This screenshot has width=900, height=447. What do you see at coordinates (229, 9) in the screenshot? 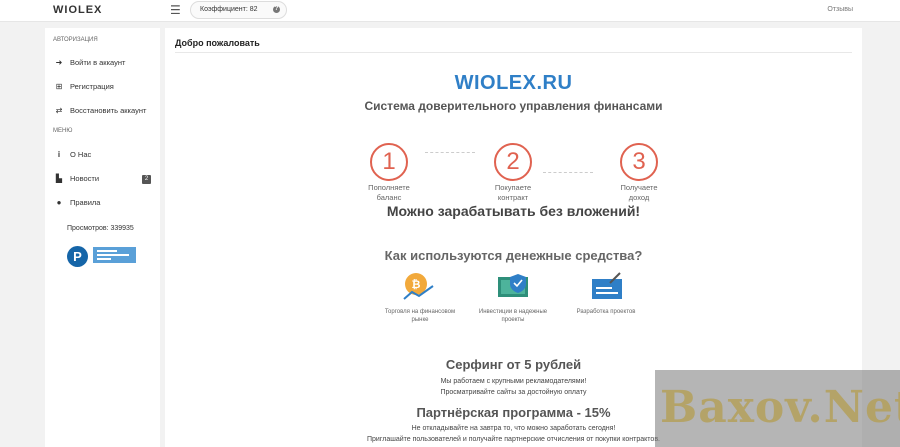
I see `coefficient-text: Коэффициент: 82` at bounding box center [229, 9].